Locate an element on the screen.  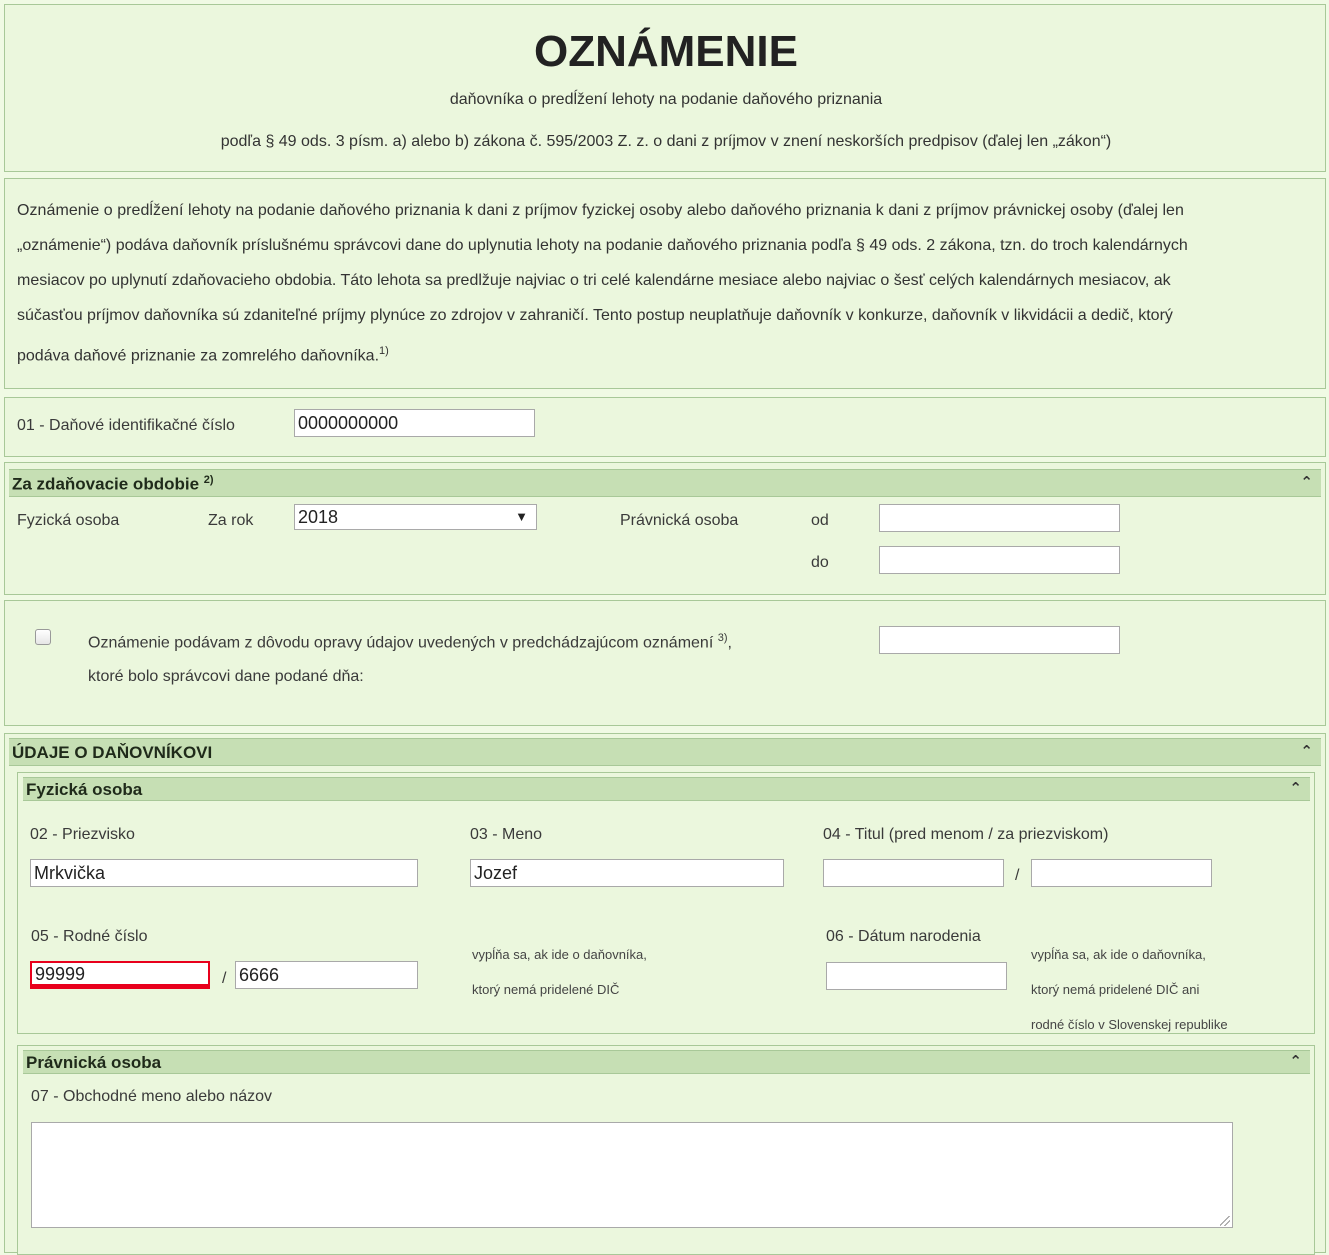
resize-handle-icon is located at coordinates (1225, 1221).